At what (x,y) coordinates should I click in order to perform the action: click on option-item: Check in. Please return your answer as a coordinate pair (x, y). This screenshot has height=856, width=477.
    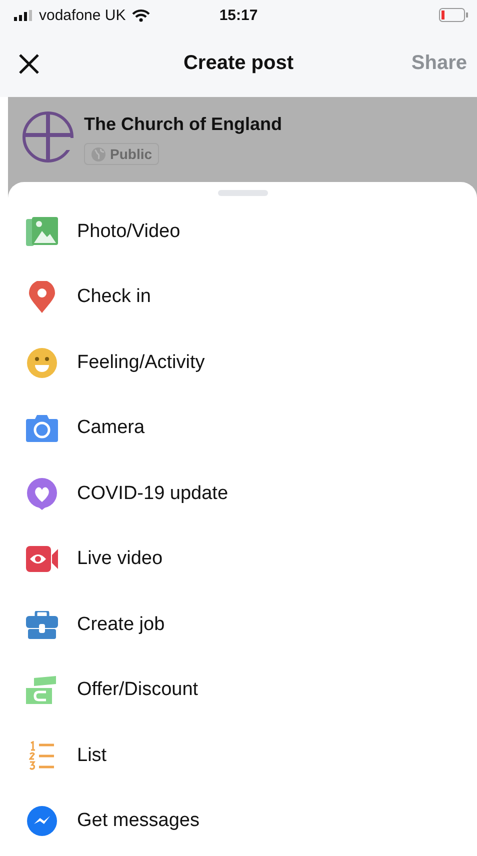
    Looking at the image, I should click on (114, 297).